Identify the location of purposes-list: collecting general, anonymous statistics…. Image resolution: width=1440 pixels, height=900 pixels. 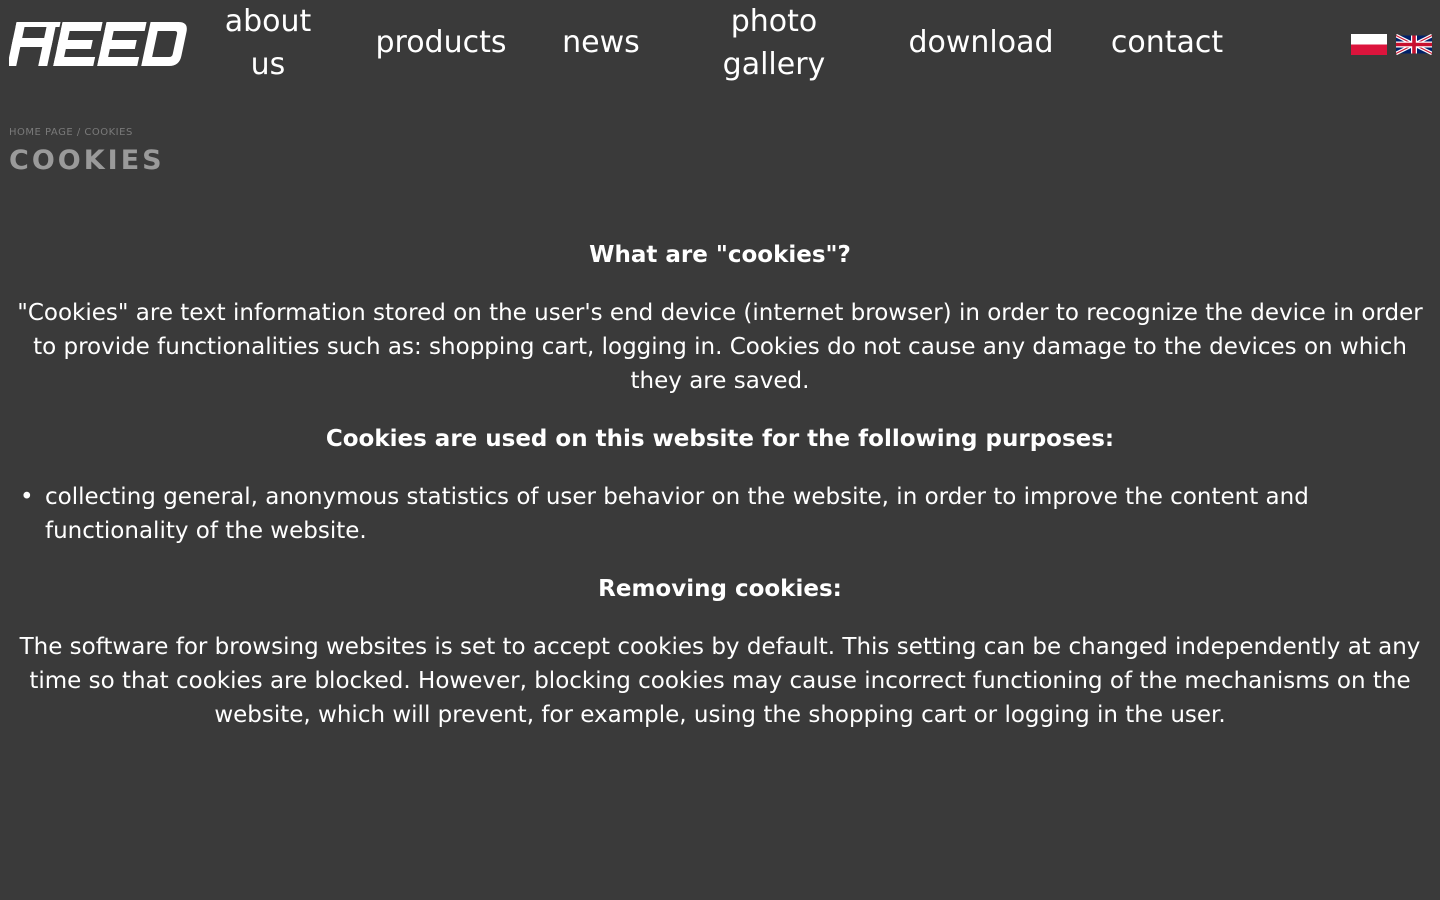
(726, 514).